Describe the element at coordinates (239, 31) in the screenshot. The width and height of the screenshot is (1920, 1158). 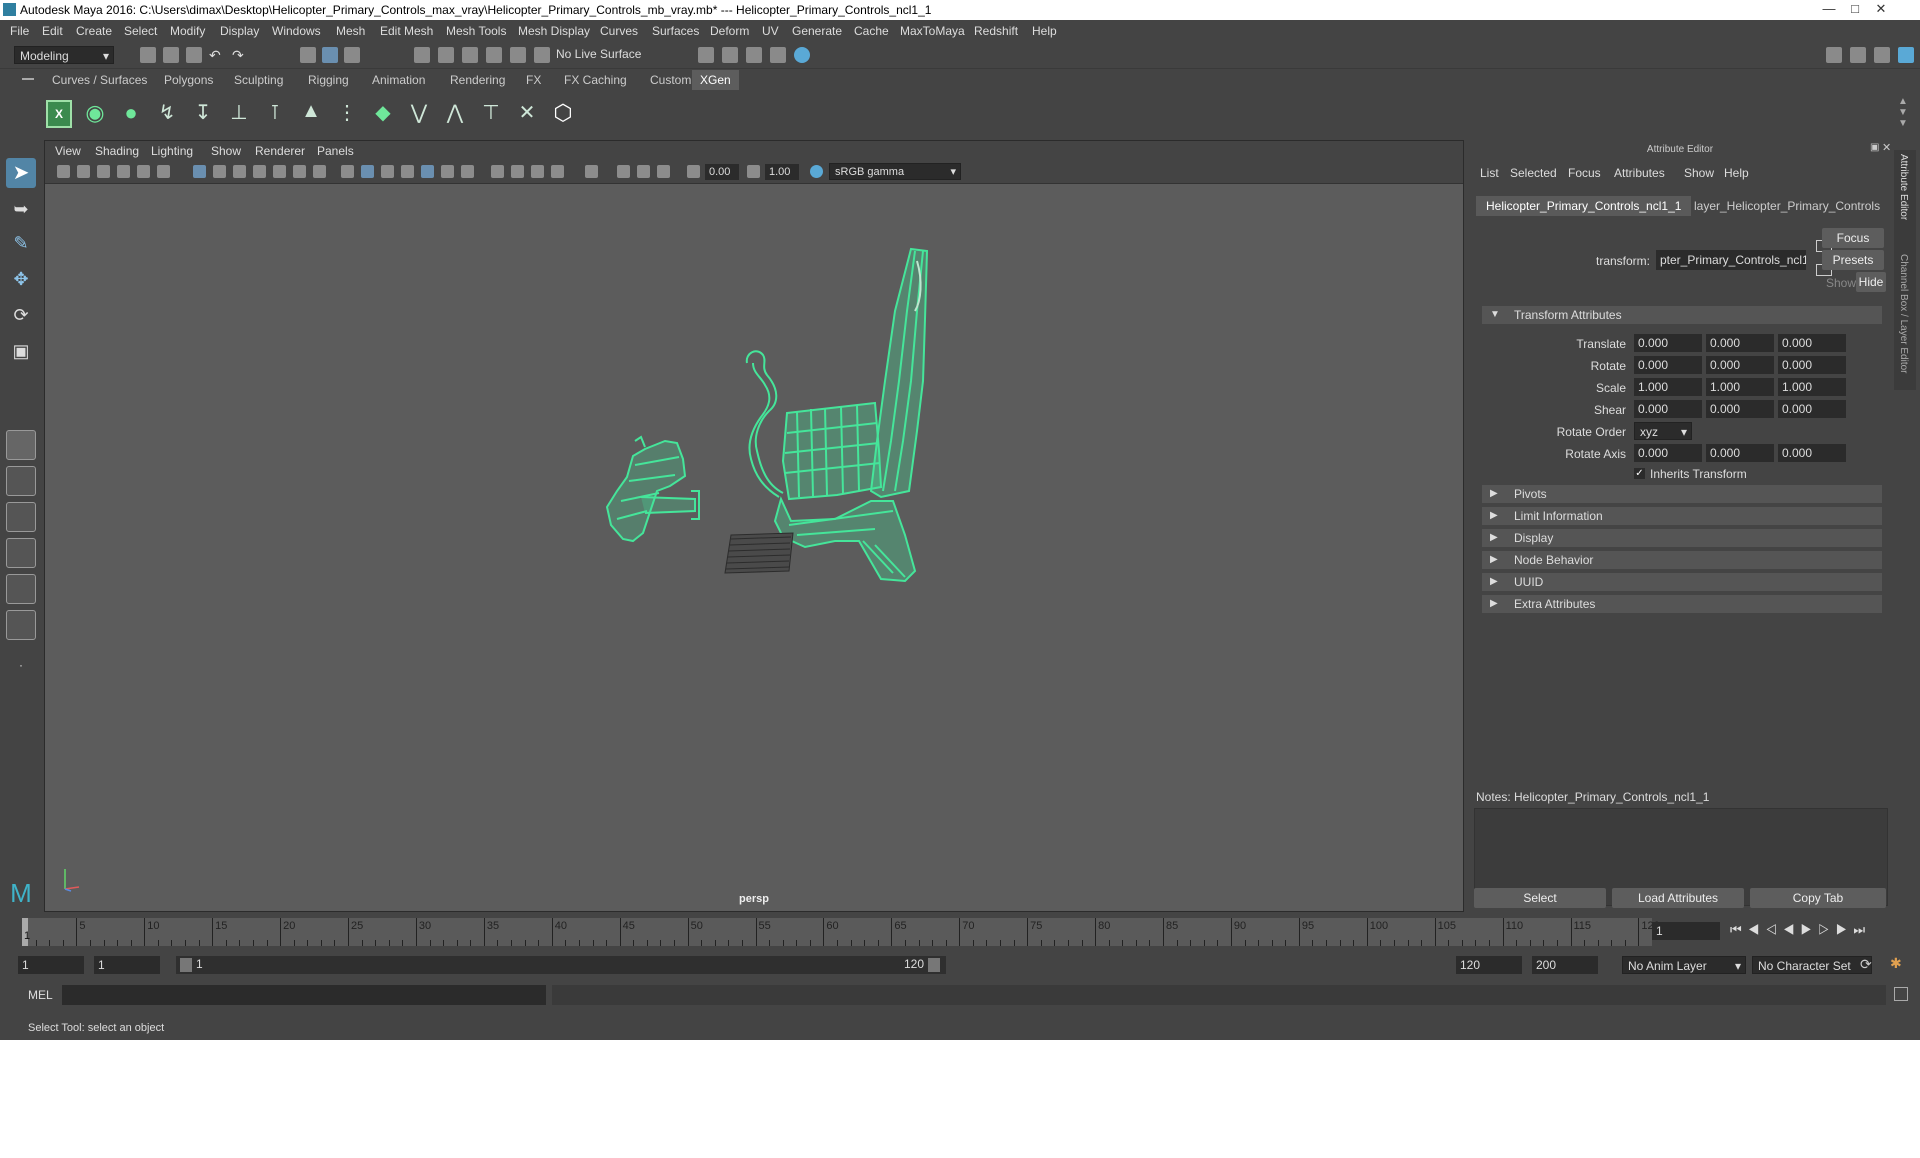
I see `menu-display: Display` at that location.